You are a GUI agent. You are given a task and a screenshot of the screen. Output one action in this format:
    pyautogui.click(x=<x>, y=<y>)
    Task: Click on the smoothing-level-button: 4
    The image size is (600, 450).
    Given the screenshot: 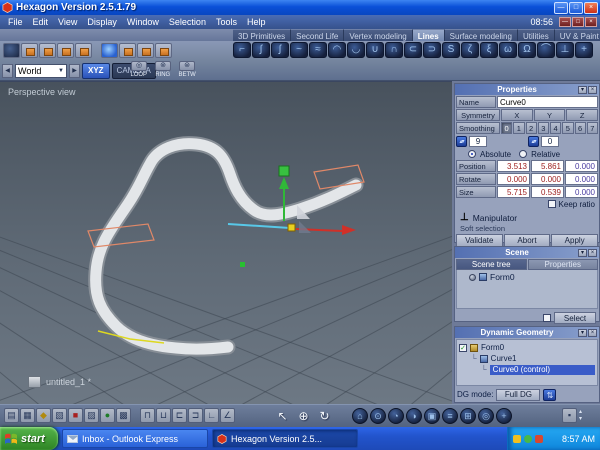 What is the action you would take?
    pyautogui.click(x=556, y=128)
    